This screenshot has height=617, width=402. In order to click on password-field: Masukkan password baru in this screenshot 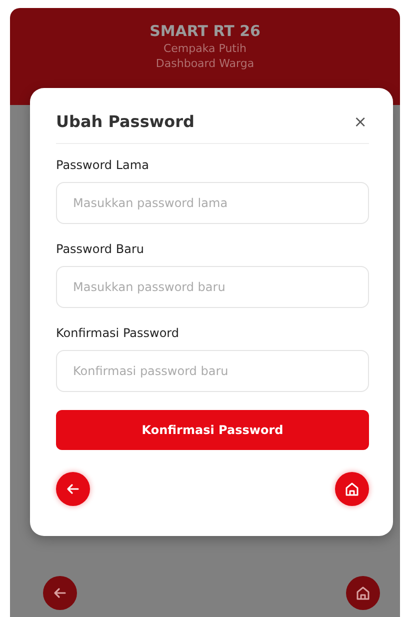, I will do `click(212, 287)`.